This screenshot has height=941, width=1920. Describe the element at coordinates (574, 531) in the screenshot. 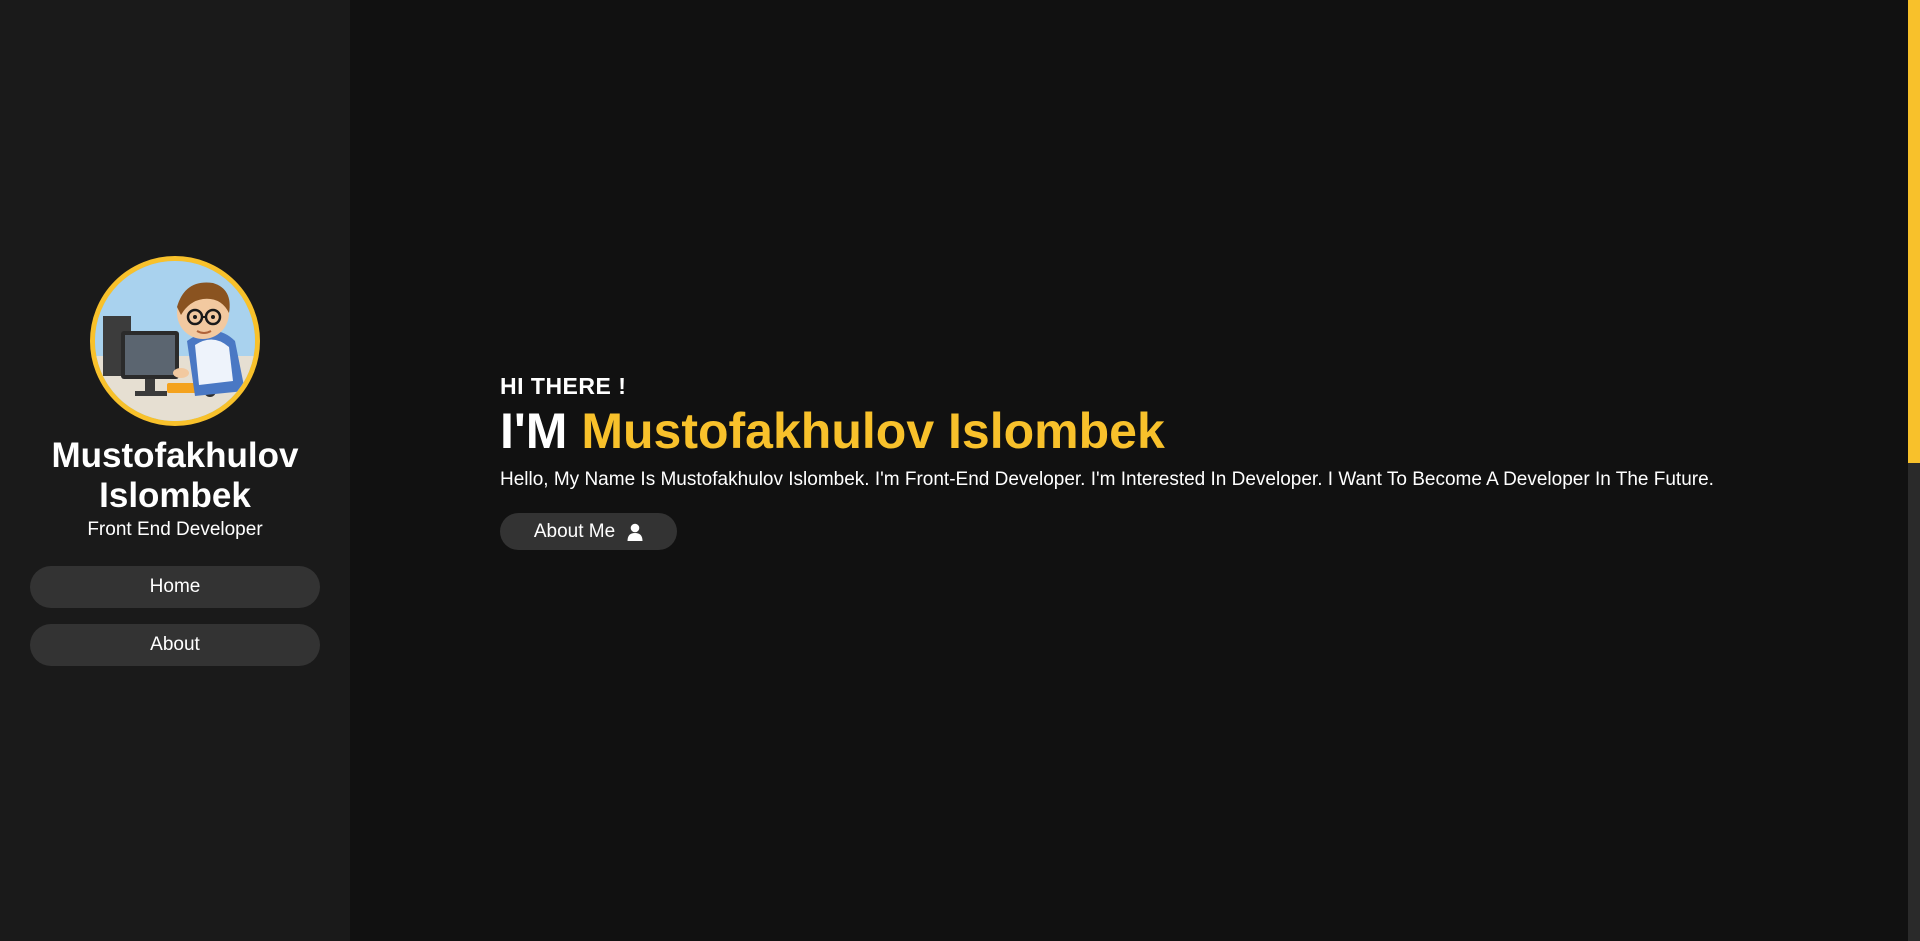

I see `about-me-label: About Me` at that location.